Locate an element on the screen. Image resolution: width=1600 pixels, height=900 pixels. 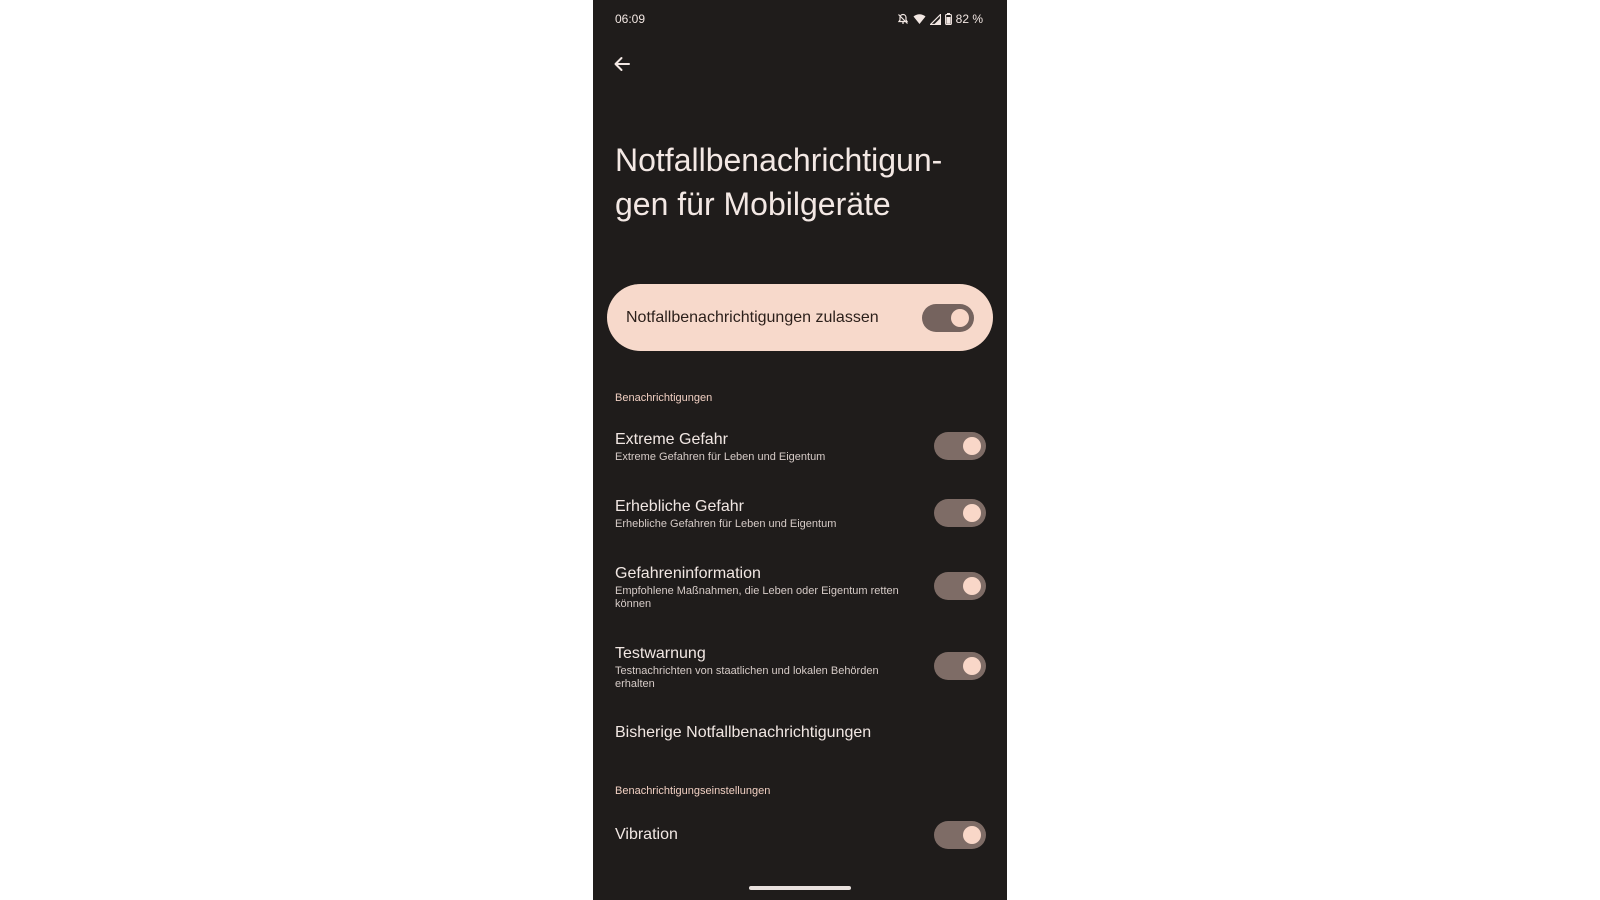
list-item-title: Bisherige Notfallbenachrichtigungen is located at coordinates (743, 732).